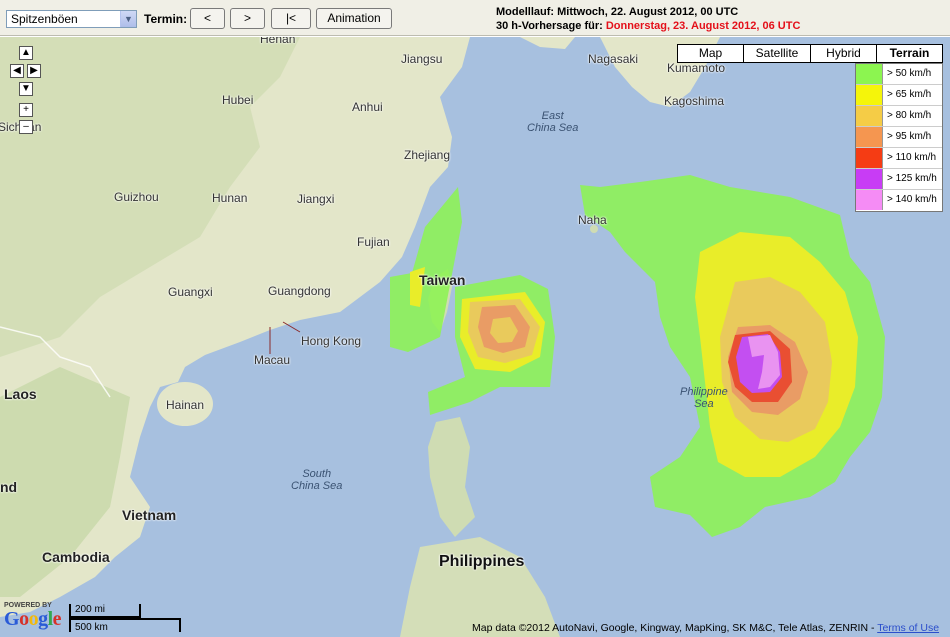  I want to click on label-philippine-sea: Philippine Sea, so click(704, 398).